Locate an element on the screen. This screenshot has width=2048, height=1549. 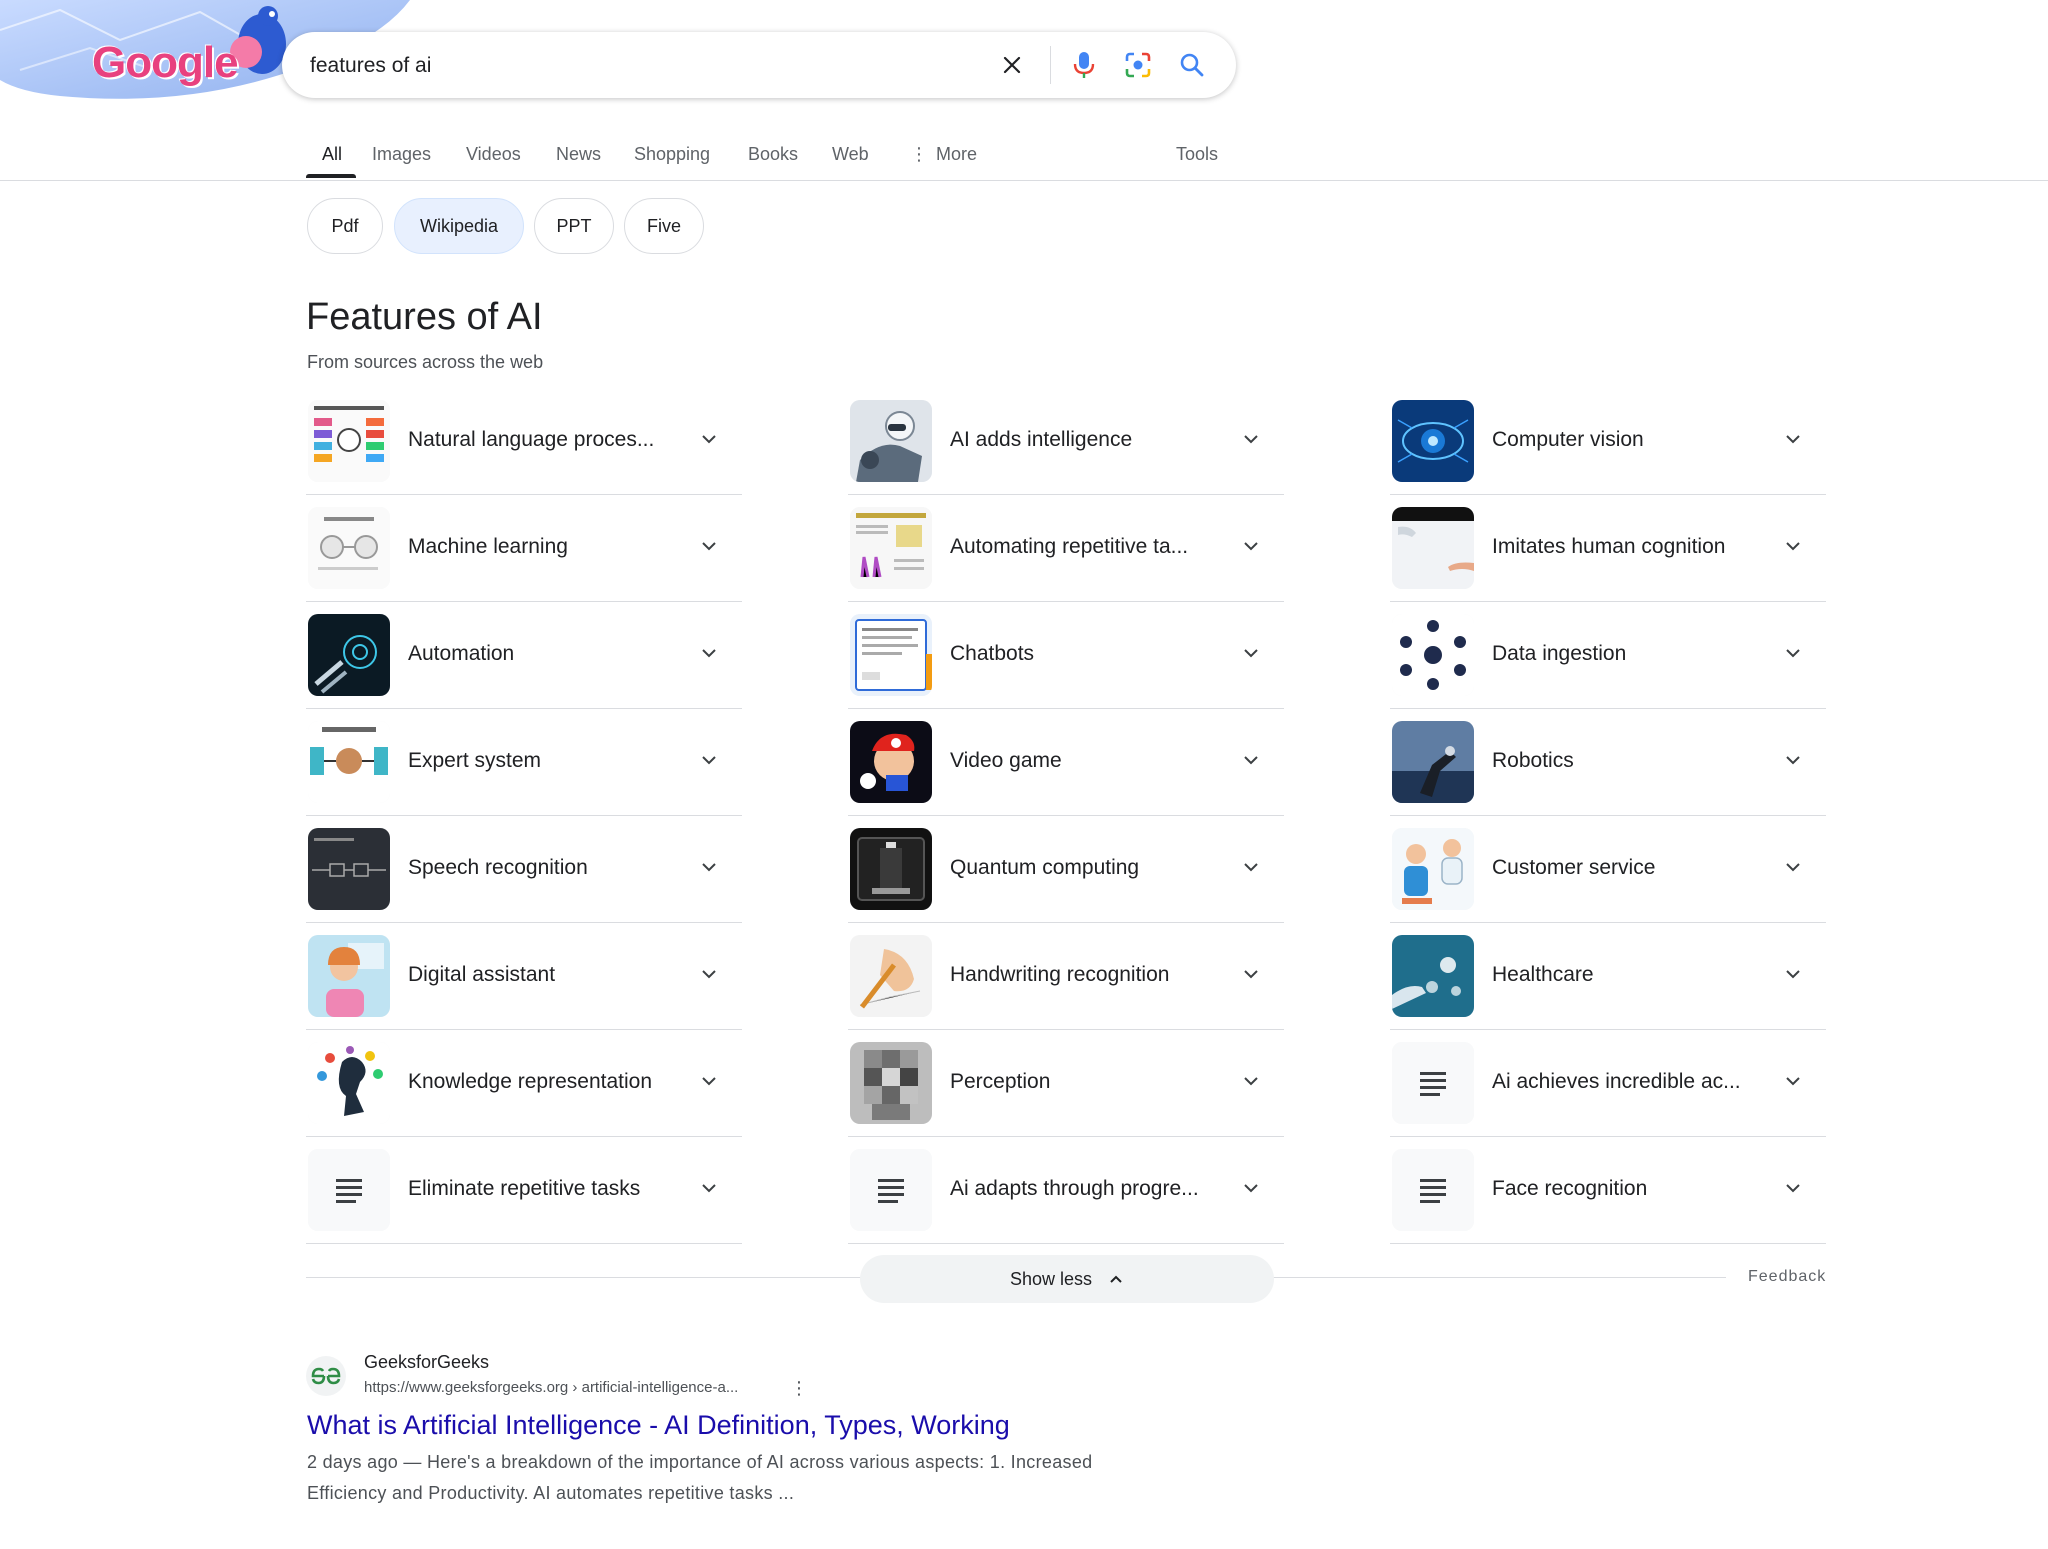
feature-item-machine-learning: Machine learning is located at coordinates (524, 548).